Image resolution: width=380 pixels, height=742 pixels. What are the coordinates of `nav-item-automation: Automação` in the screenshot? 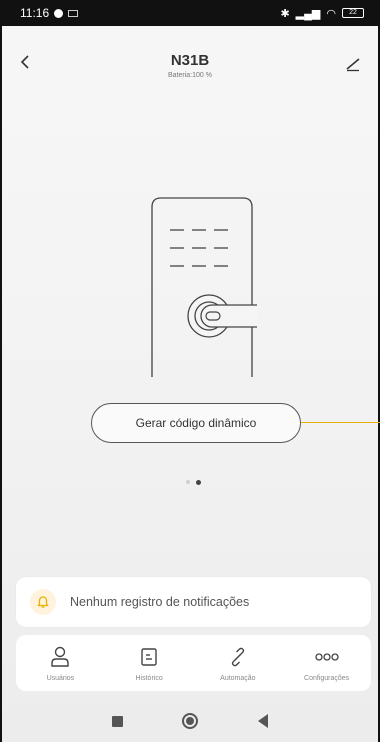 It's located at (238, 663).